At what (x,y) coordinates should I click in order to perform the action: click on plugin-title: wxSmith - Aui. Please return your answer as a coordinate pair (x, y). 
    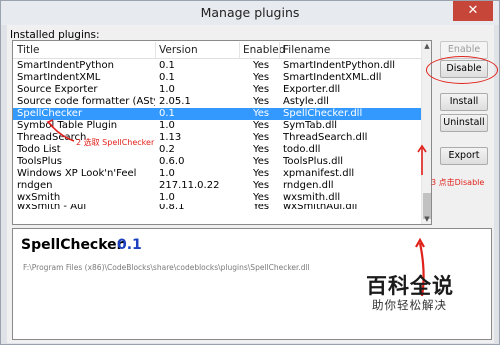
    Looking at the image, I should click on (52, 208).